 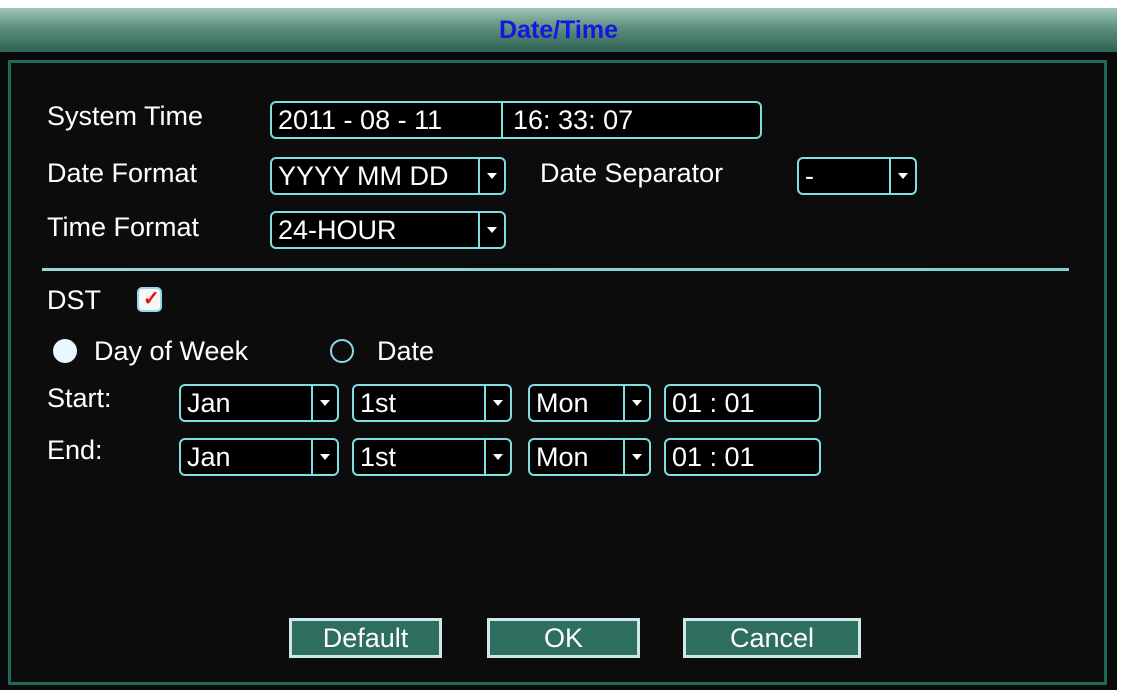 I want to click on end-label: End:, so click(x=75, y=450).